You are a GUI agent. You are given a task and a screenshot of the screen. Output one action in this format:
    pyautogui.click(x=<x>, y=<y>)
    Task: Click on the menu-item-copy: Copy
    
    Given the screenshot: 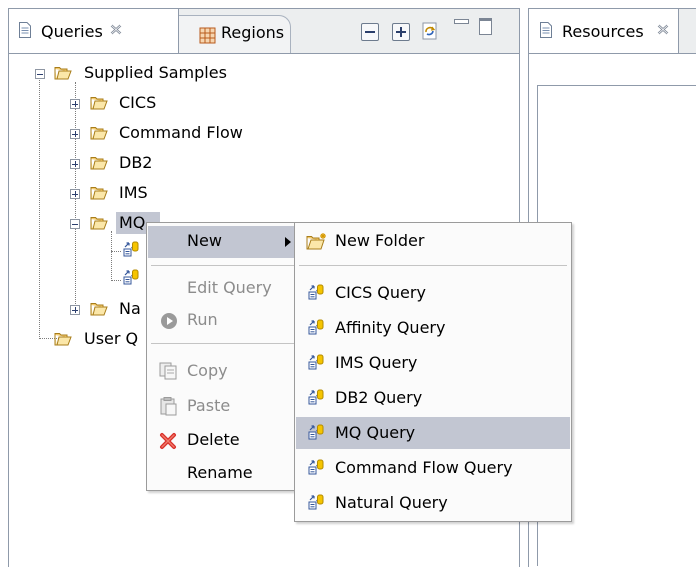 What is the action you would take?
    pyautogui.click(x=223, y=372)
    